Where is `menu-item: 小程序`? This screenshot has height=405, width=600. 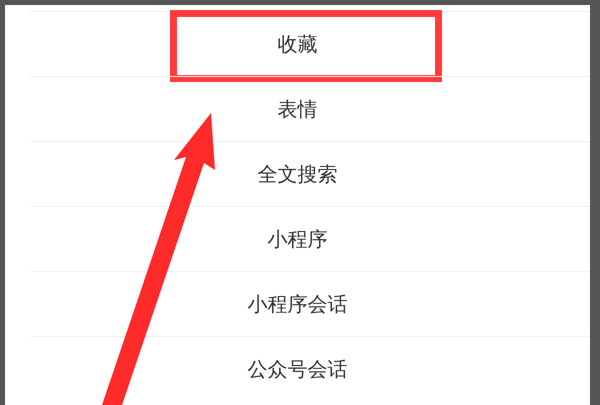
menu-item: 小程序 is located at coordinates (298, 239).